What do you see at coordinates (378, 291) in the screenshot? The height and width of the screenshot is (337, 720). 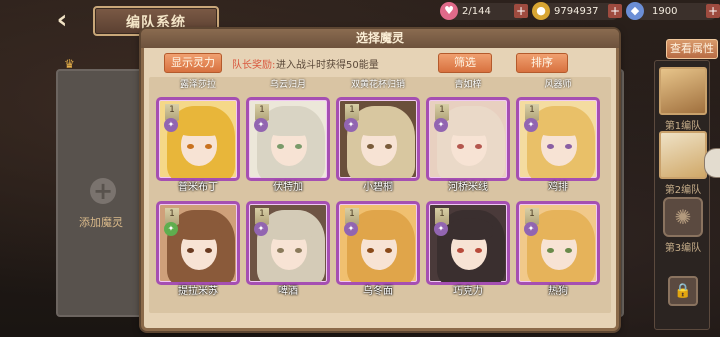 I see `spirit-name: 乌冬面` at bounding box center [378, 291].